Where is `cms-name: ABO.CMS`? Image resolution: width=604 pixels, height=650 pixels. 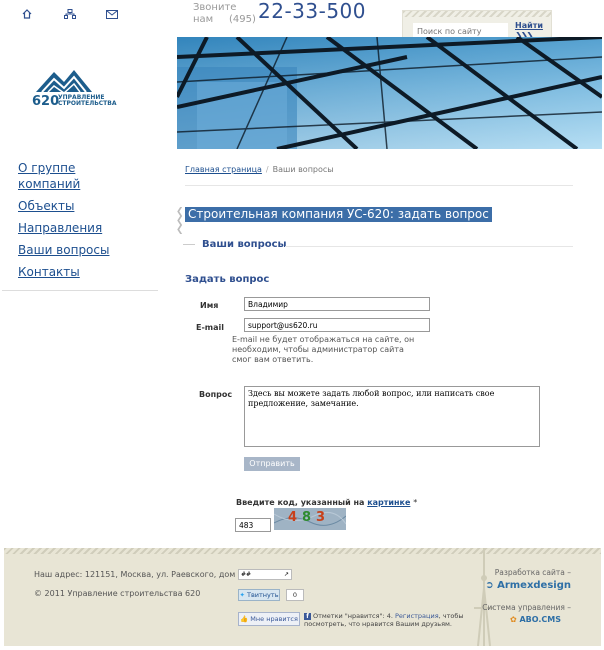 cms-name: ABO.CMS is located at coordinates (540, 619).